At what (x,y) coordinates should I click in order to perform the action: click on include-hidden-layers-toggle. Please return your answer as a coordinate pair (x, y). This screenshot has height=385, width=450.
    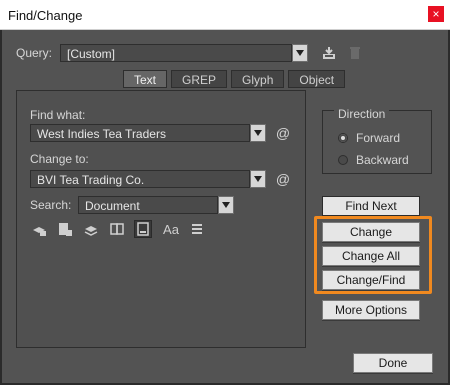
    Looking at the image, I should click on (91, 229).